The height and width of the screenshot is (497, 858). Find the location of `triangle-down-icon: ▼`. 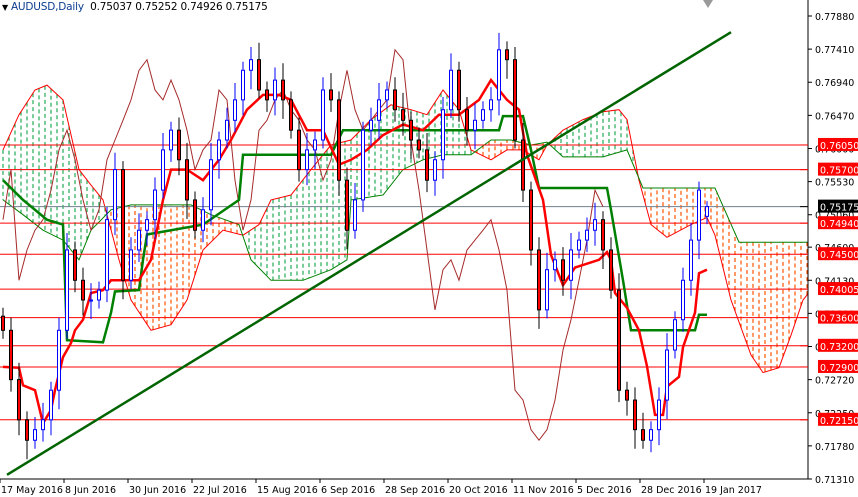

triangle-down-icon: ▼ is located at coordinates (5, 7).